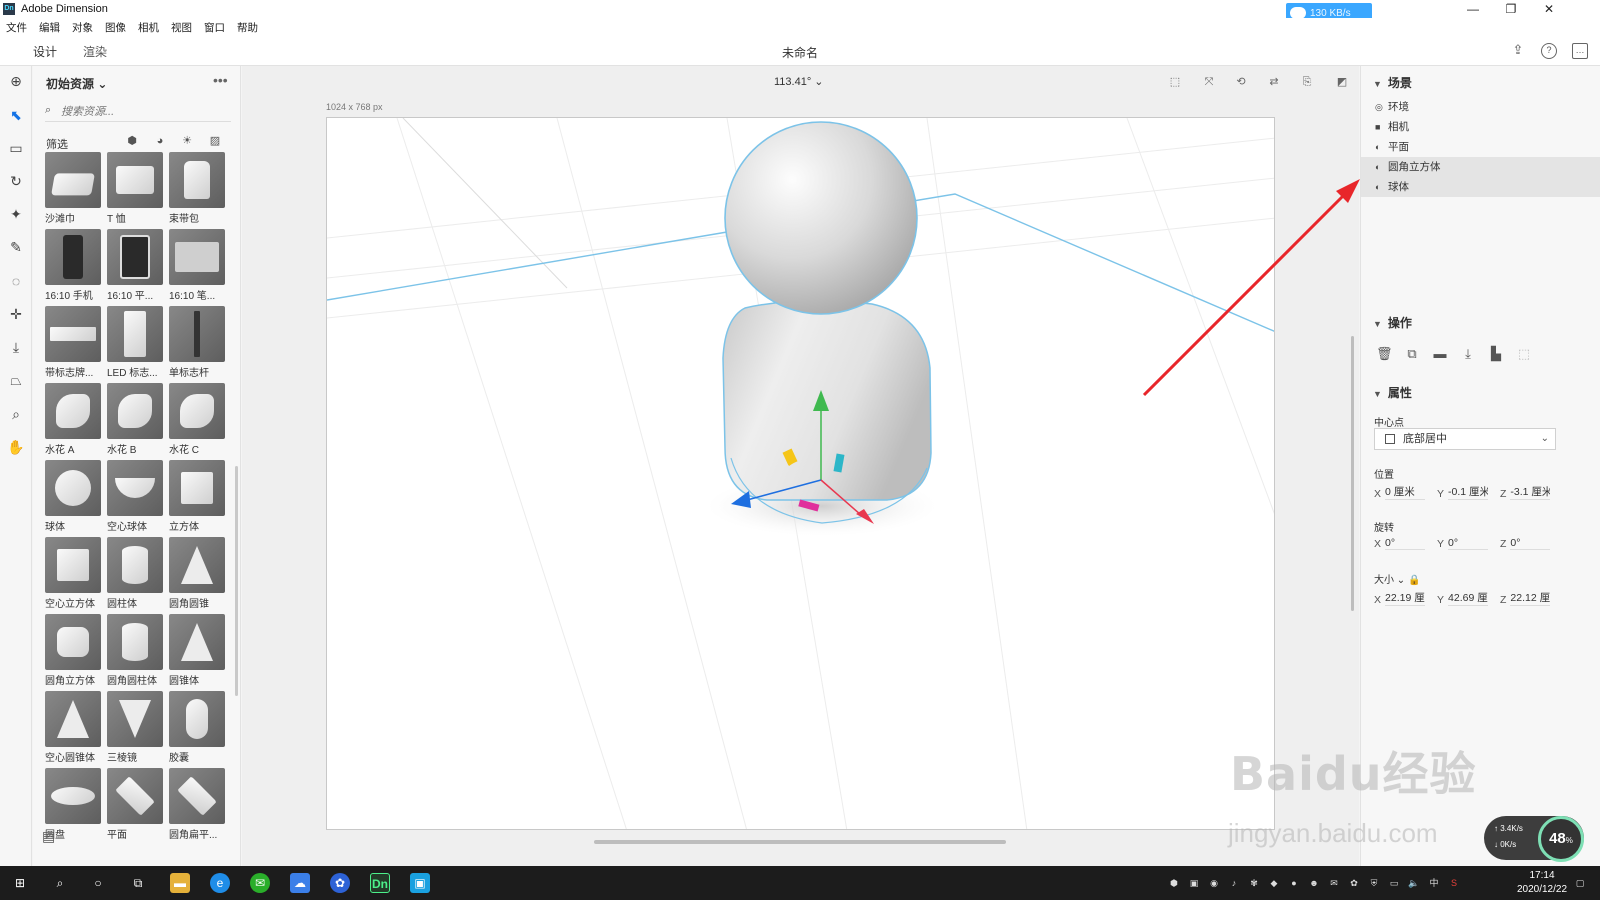 The image size is (1600, 900). What do you see at coordinates (136, 573) in the screenshot?
I see `asset-item: 圆柱体` at bounding box center [136, 573].